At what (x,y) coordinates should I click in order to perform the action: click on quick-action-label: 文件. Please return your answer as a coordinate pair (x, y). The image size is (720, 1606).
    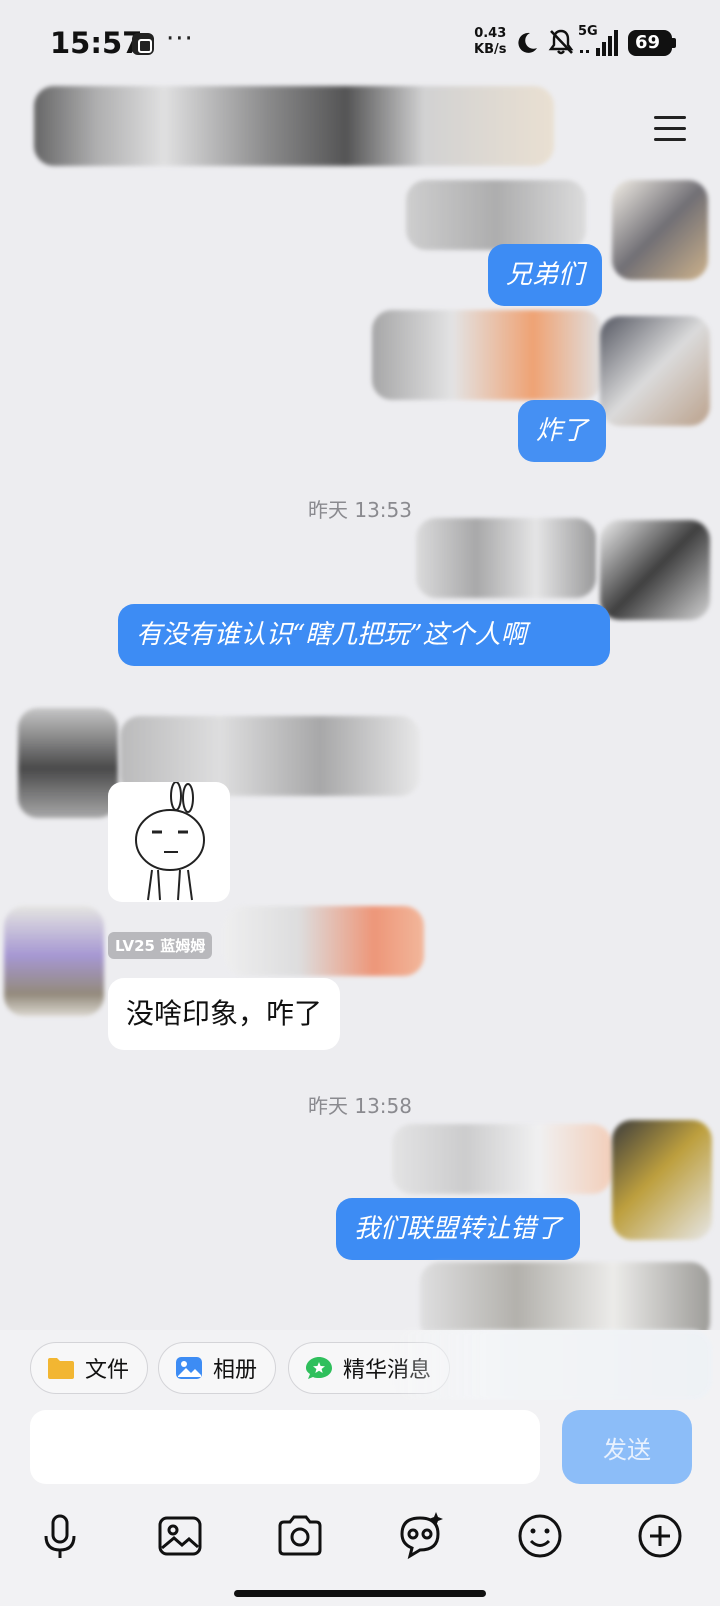
    Looking at the image, I should click on (107, 1370).